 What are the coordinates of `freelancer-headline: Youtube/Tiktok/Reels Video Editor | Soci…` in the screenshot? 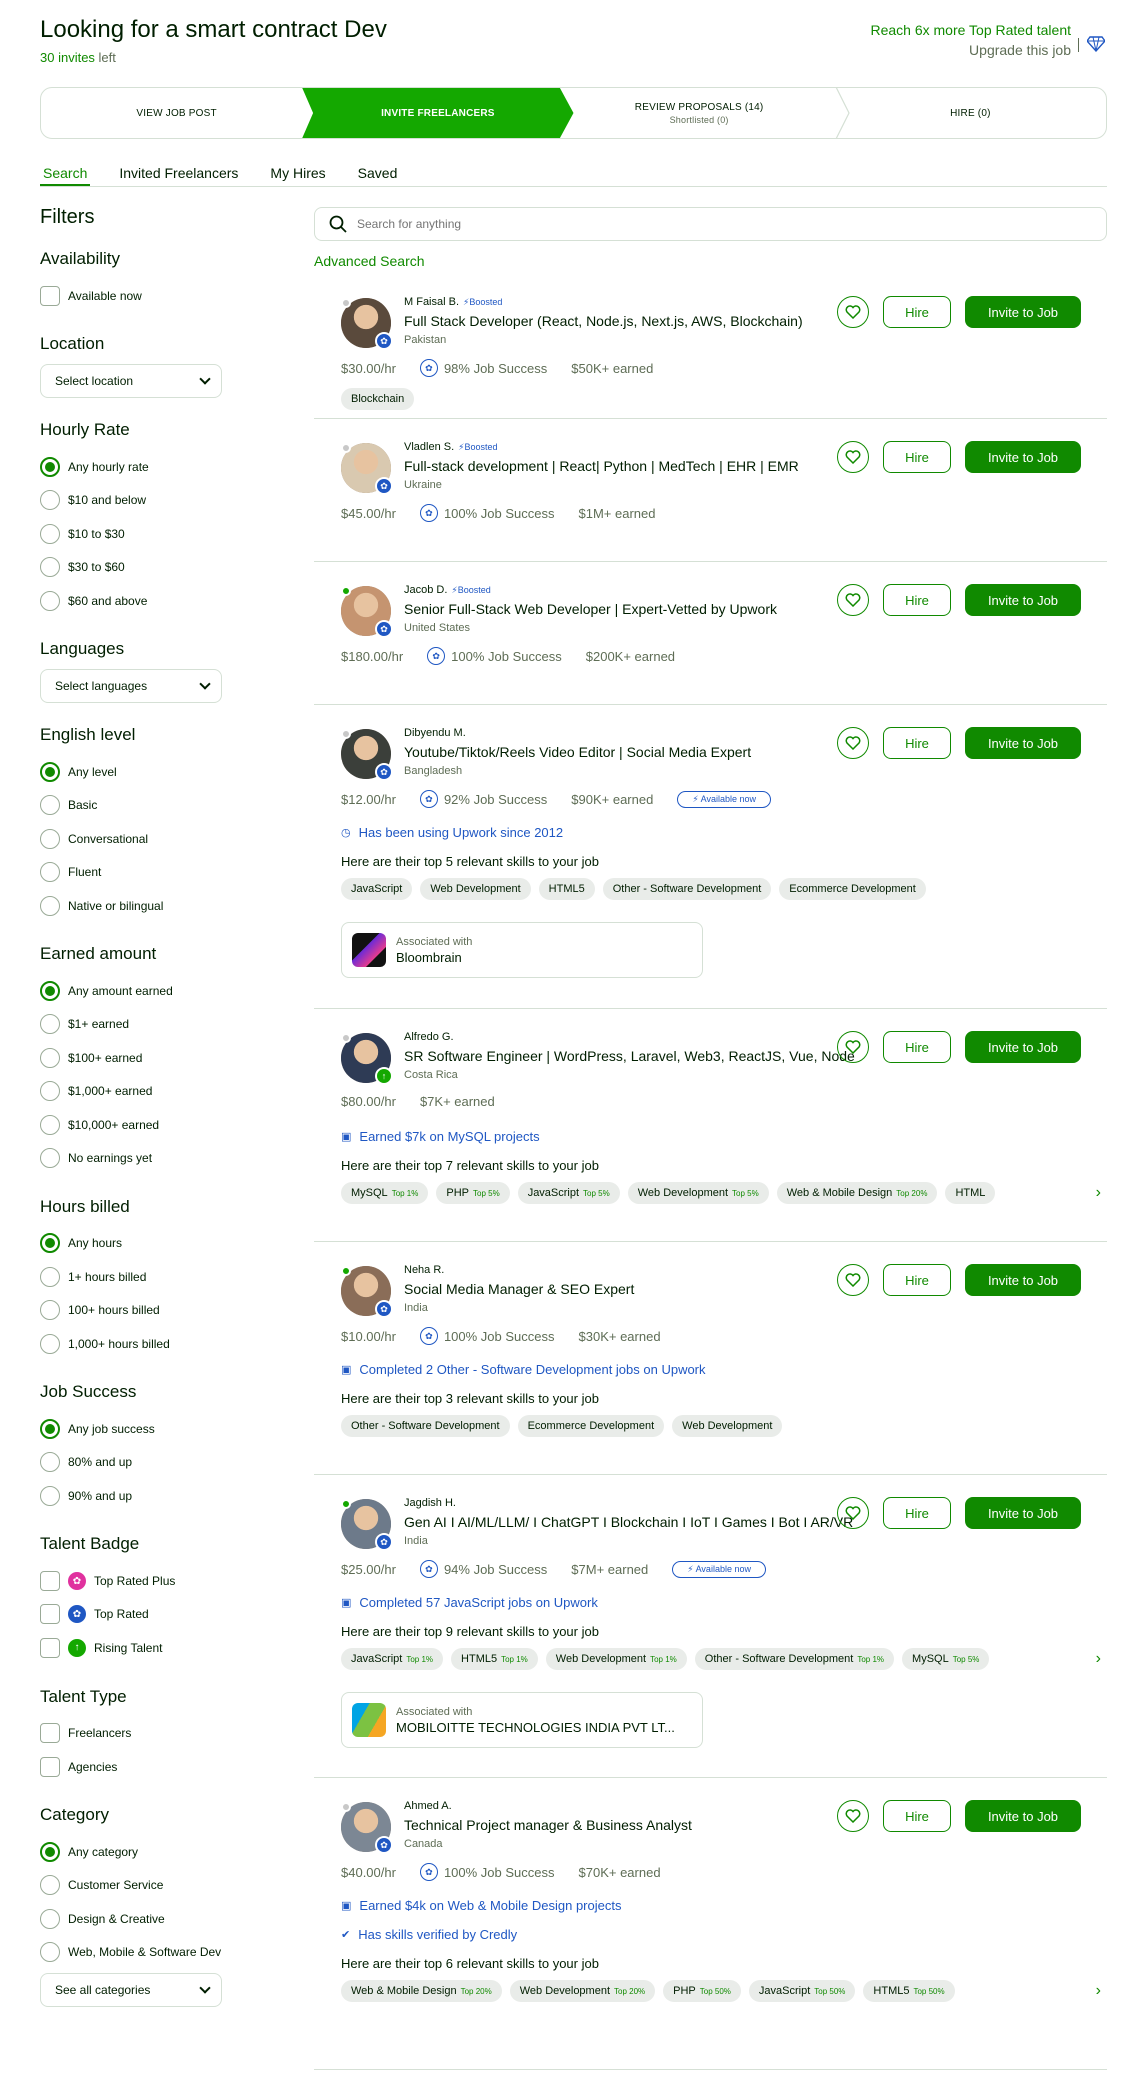 It's located at (577, 752).